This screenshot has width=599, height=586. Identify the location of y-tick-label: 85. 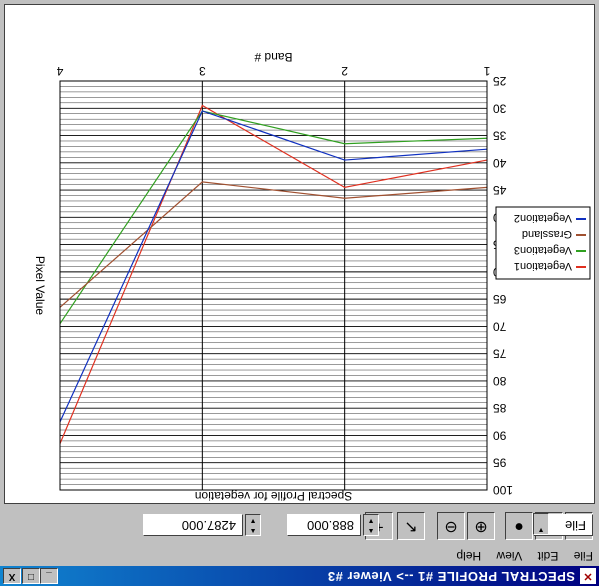
(500, 408).